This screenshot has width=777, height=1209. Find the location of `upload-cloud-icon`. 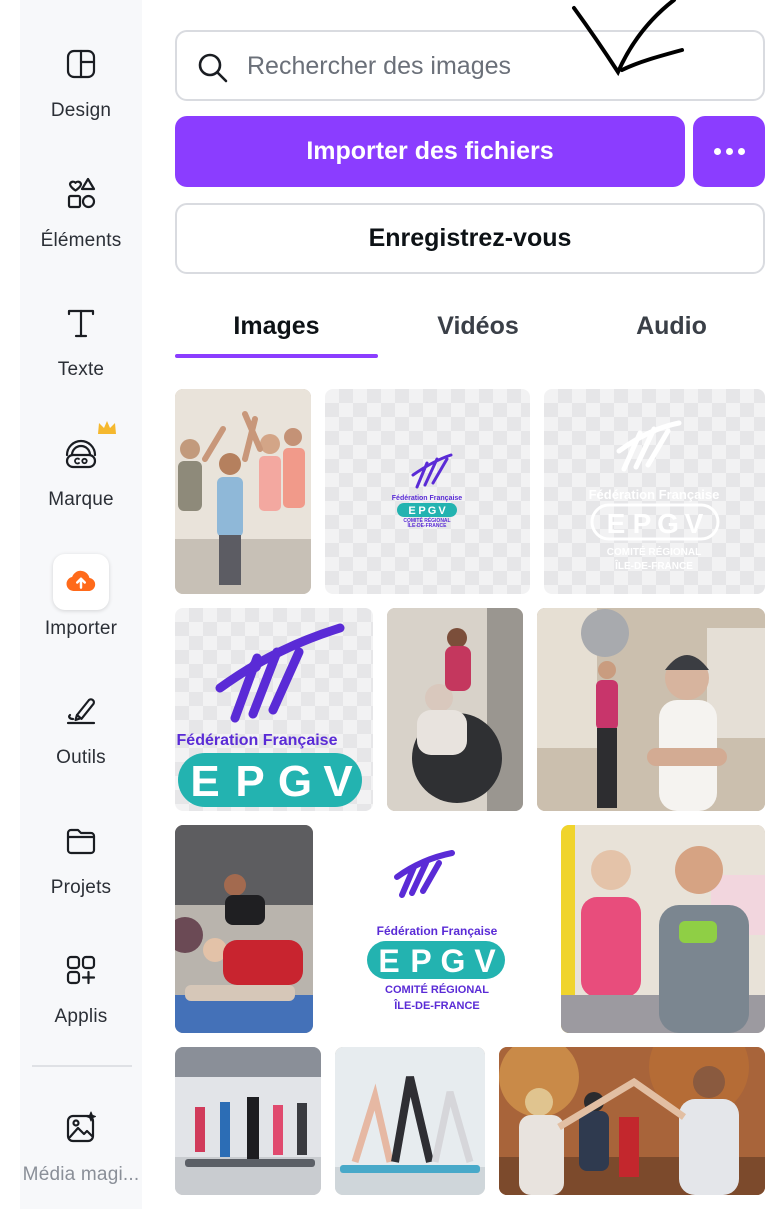

upload-cloud-icon is located at coordinates (81, 582).